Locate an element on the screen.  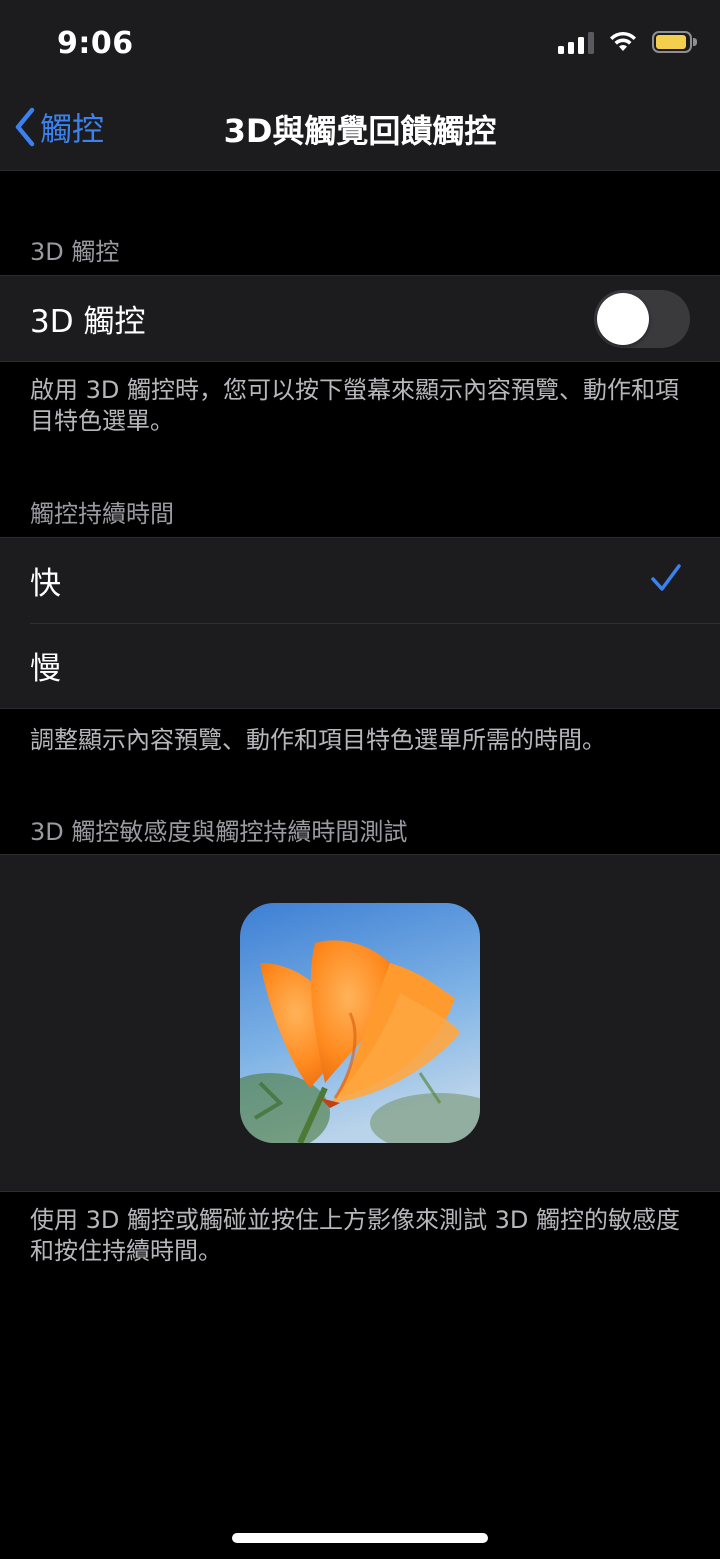
duration-option-slow: 慢 is located at coordinates (360, 665).